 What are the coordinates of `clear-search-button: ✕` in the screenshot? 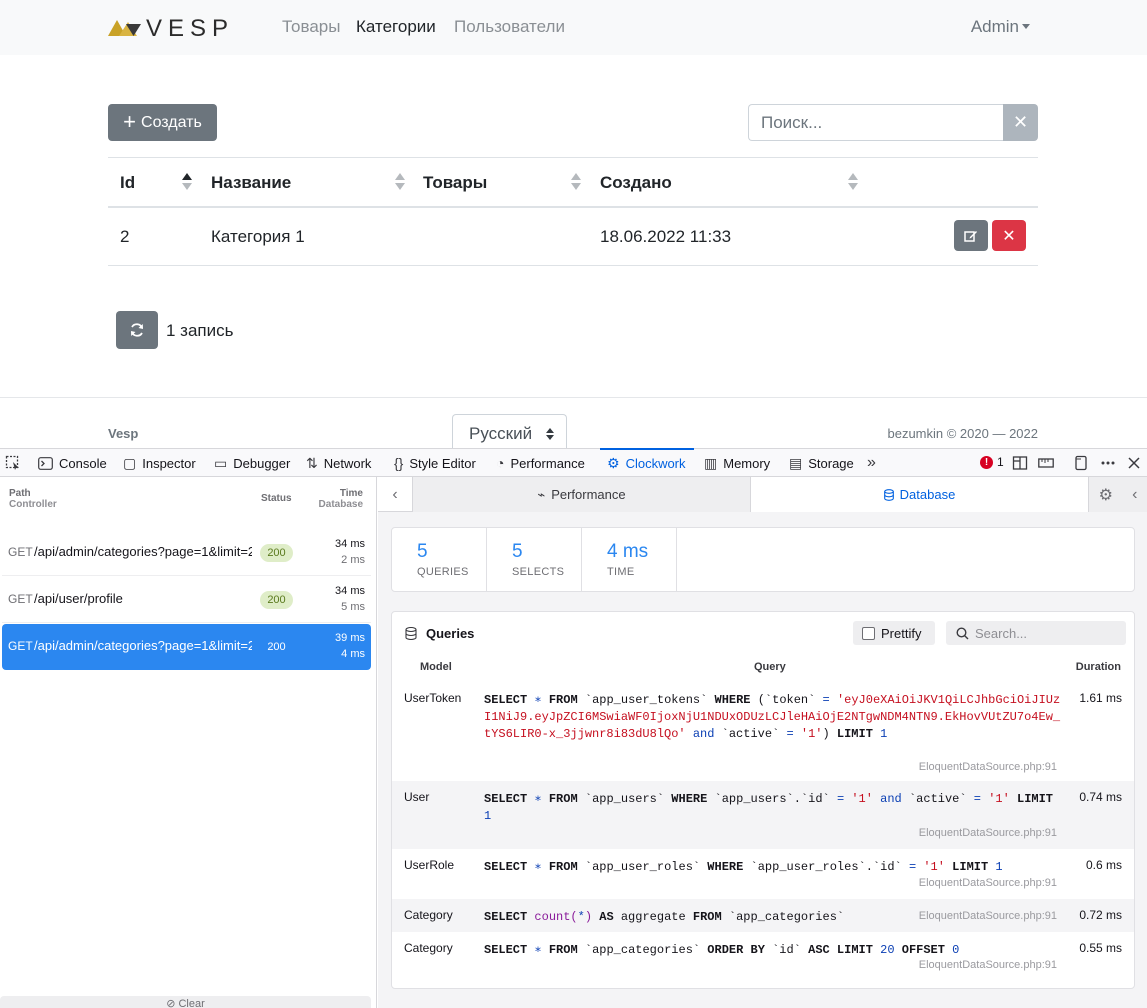 It's located at (1020, 122).